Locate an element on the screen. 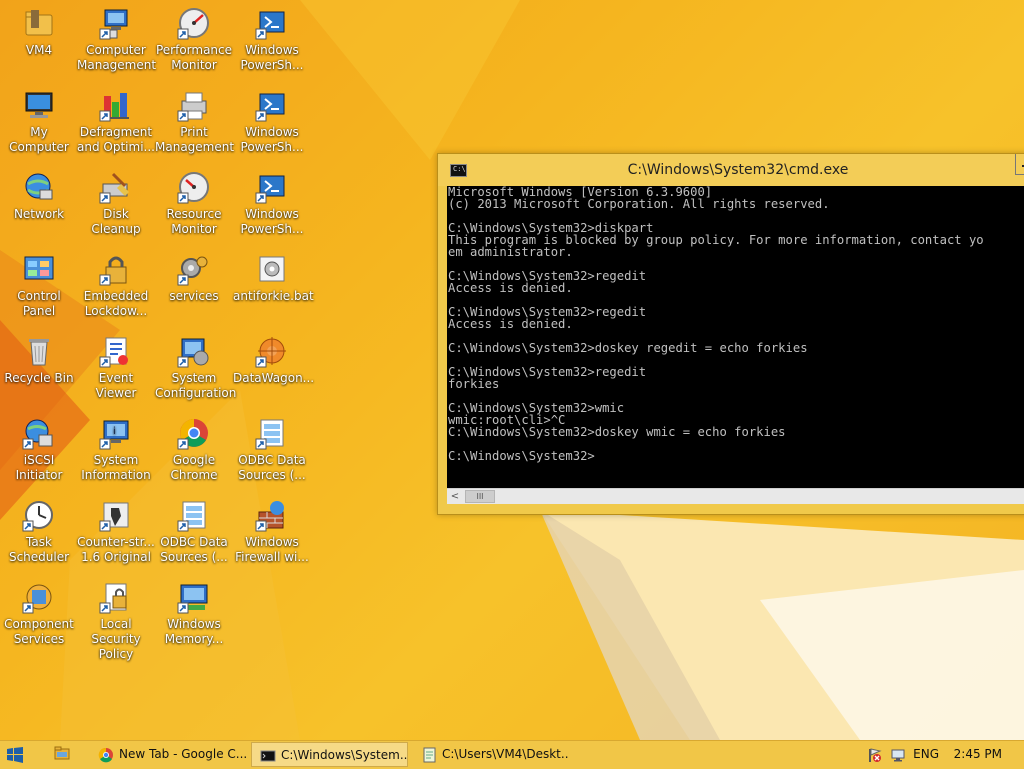 The width and height of the screenshot is (1024, 769). computer-management-icon is located at coordinates (113, 24).